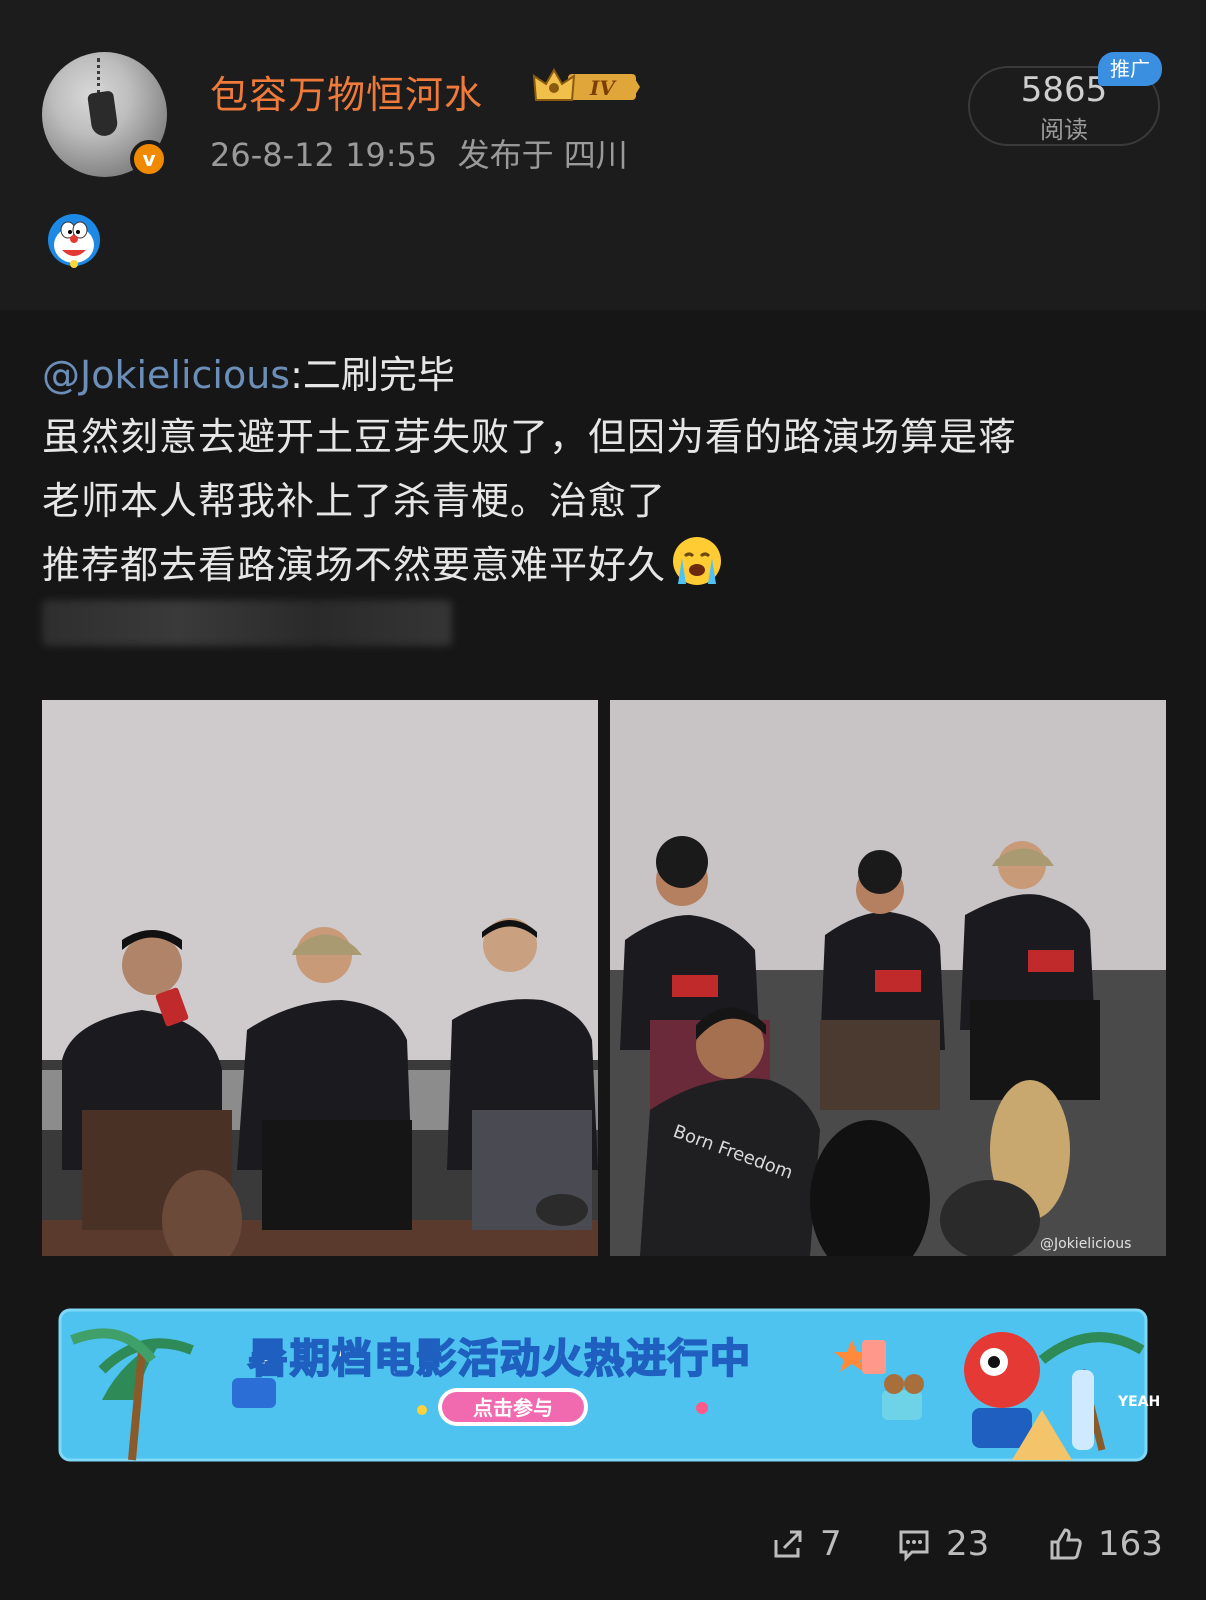 The image size is (1206, 1600). I want to click on like-count: 163, so click(1130, 1544).